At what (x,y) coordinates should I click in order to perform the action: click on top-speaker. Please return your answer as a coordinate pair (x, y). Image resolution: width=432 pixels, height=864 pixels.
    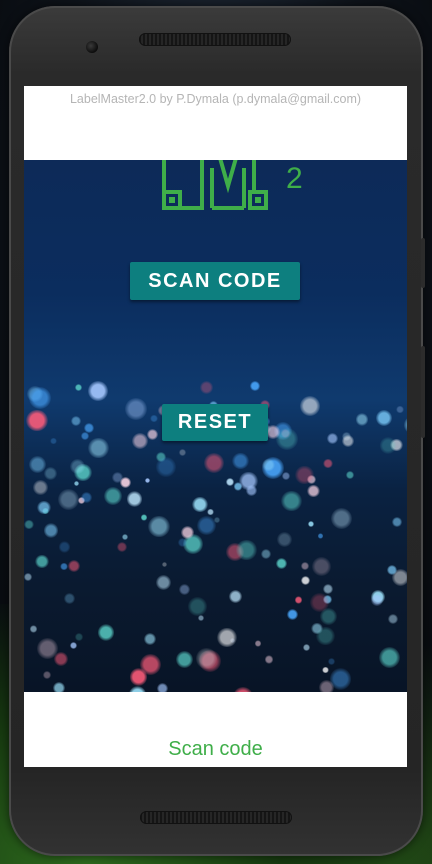
    Looking at the image, I should click on (215, 39).